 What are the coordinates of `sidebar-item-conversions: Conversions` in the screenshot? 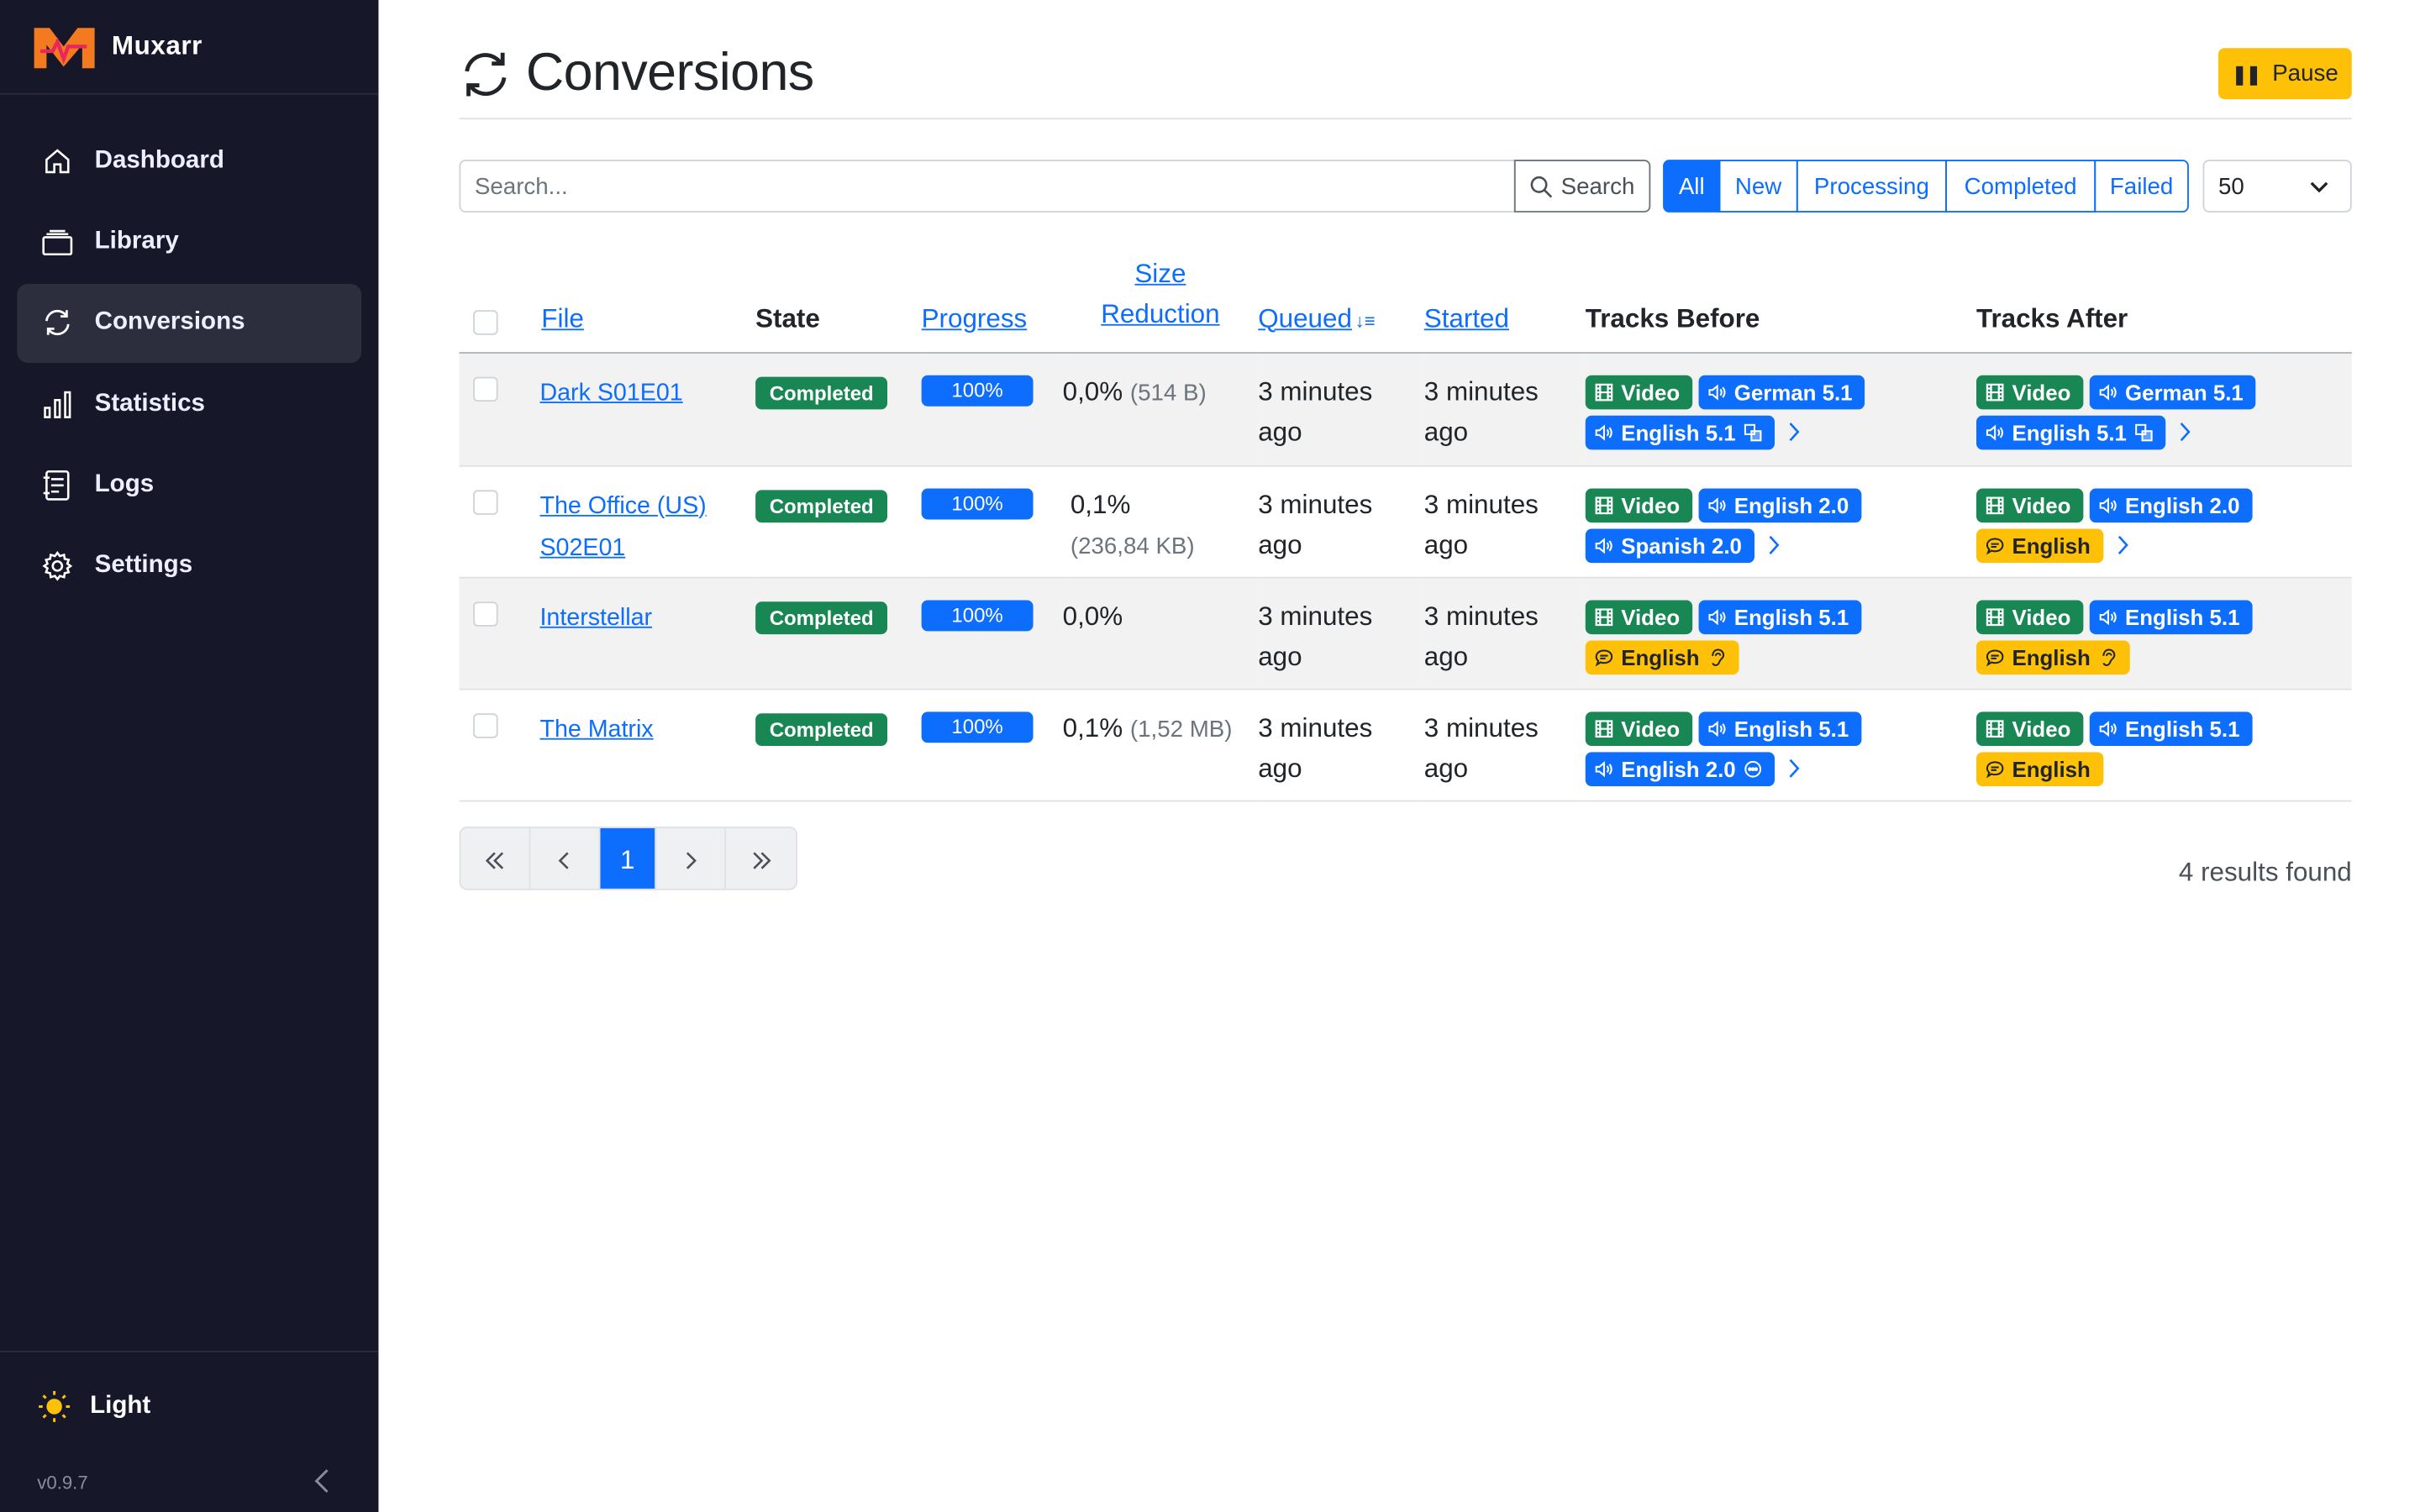 It's located at (189, 323).